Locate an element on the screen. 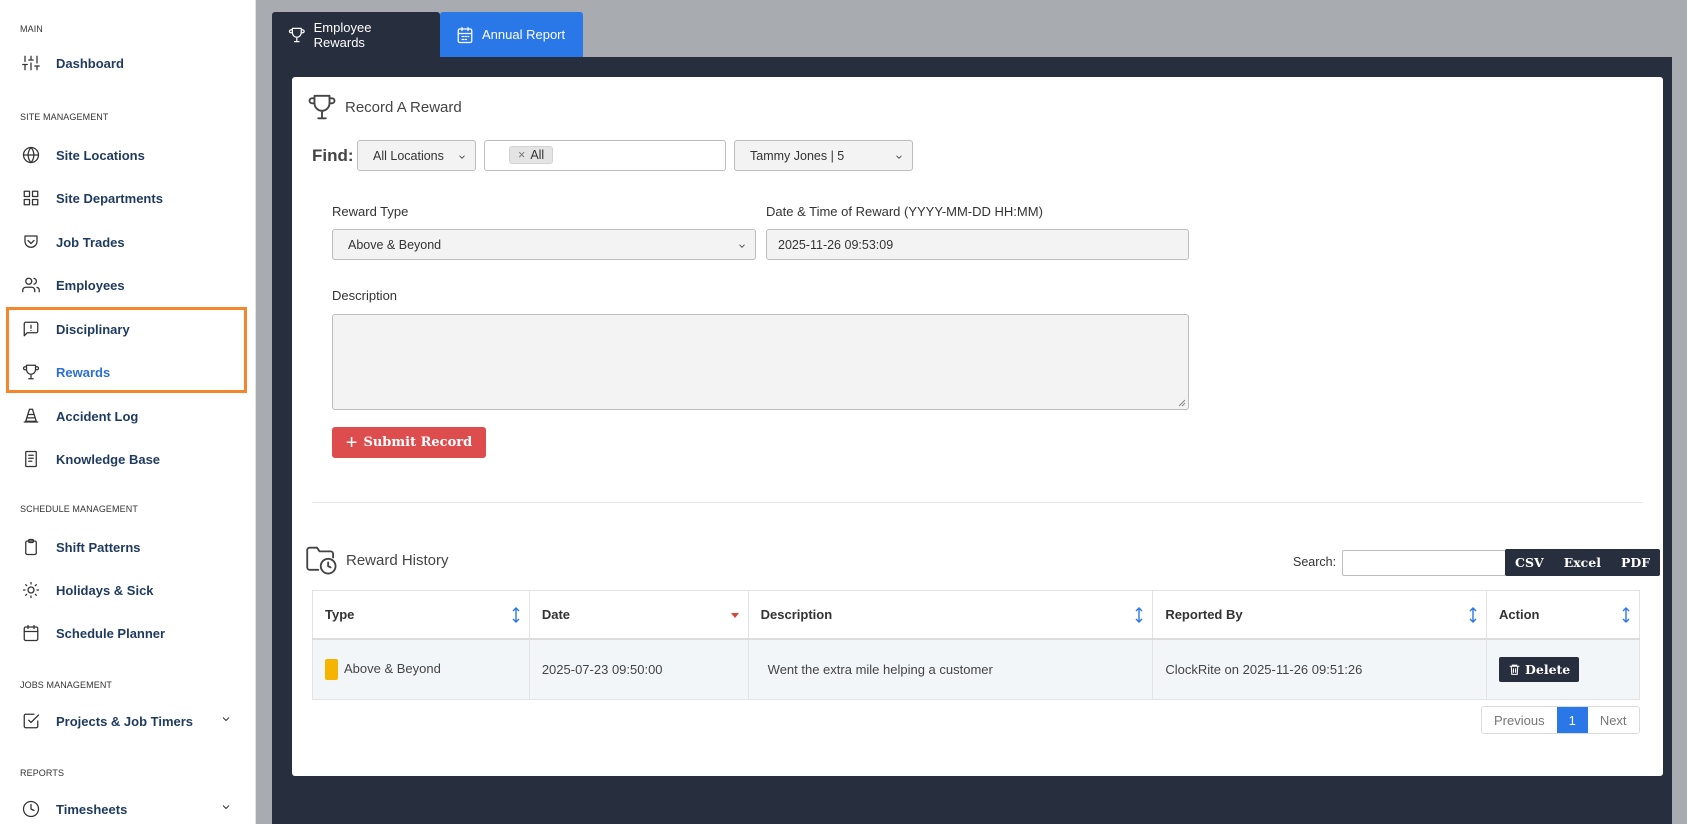 This screenshot has height=824, width=1687. sidebar-item-projects-job-timers: Projects & Job Timers is located at coordinates (130, 721).